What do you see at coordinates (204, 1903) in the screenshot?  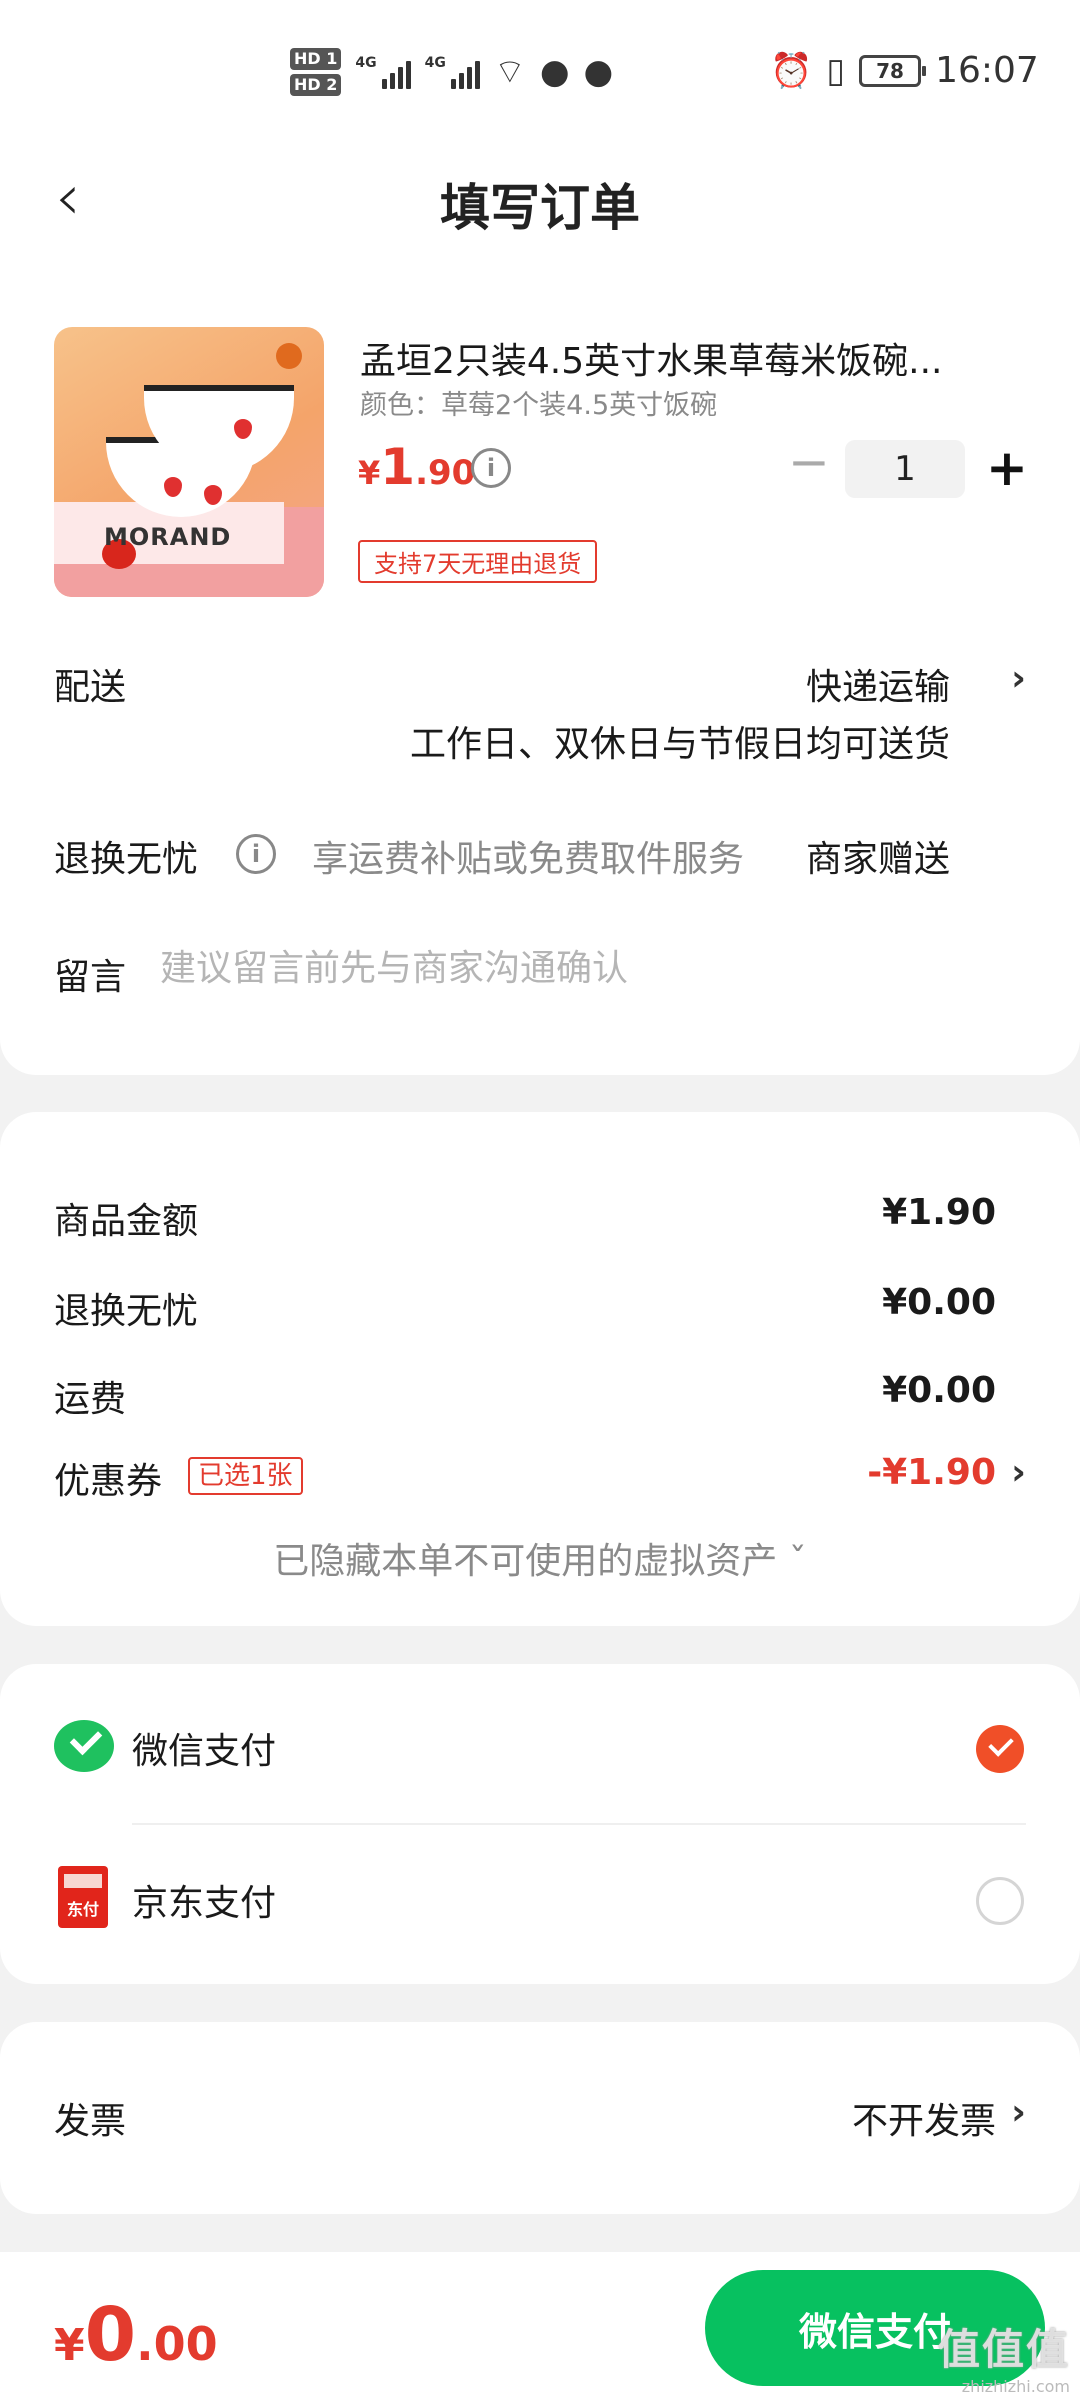 I see `jd-pay-label: 京东支付` at bounding box center [204, 1903].